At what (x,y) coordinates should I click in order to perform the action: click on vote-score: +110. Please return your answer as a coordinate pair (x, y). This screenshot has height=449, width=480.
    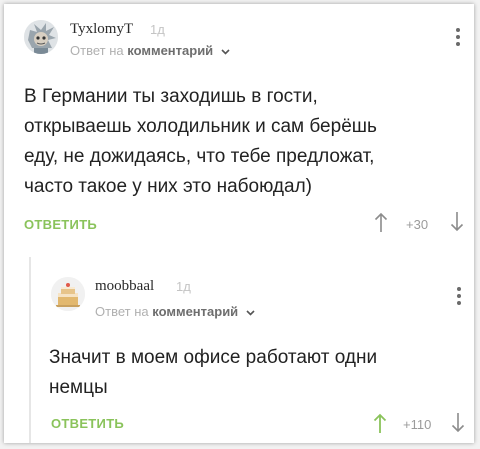
    Looking at the image, I should click on (417, 424).